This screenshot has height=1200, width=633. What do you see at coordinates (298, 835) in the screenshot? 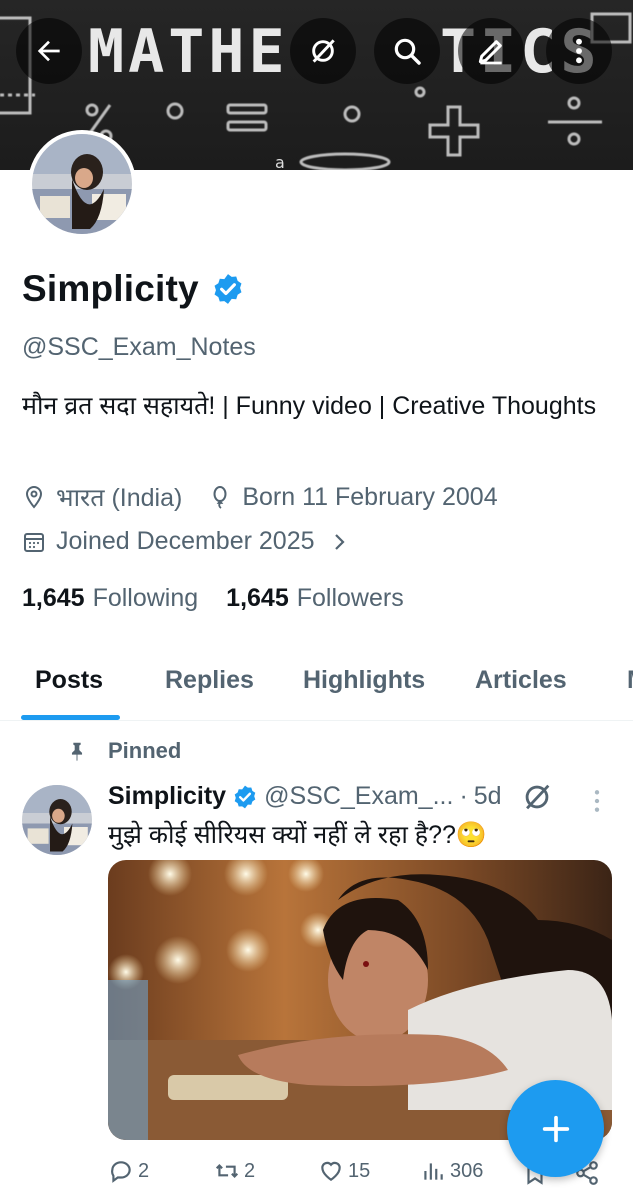
I see `tweet-text: मुझे कोई सीरियस क्यों नहीं ले रहा है??🙄` at bounding box center [298, 835].